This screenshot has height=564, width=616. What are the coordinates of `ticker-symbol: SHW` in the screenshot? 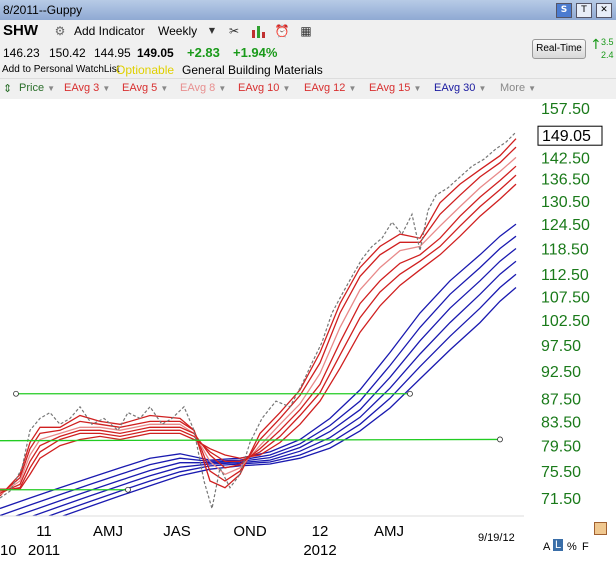 It's located at (20, 30).